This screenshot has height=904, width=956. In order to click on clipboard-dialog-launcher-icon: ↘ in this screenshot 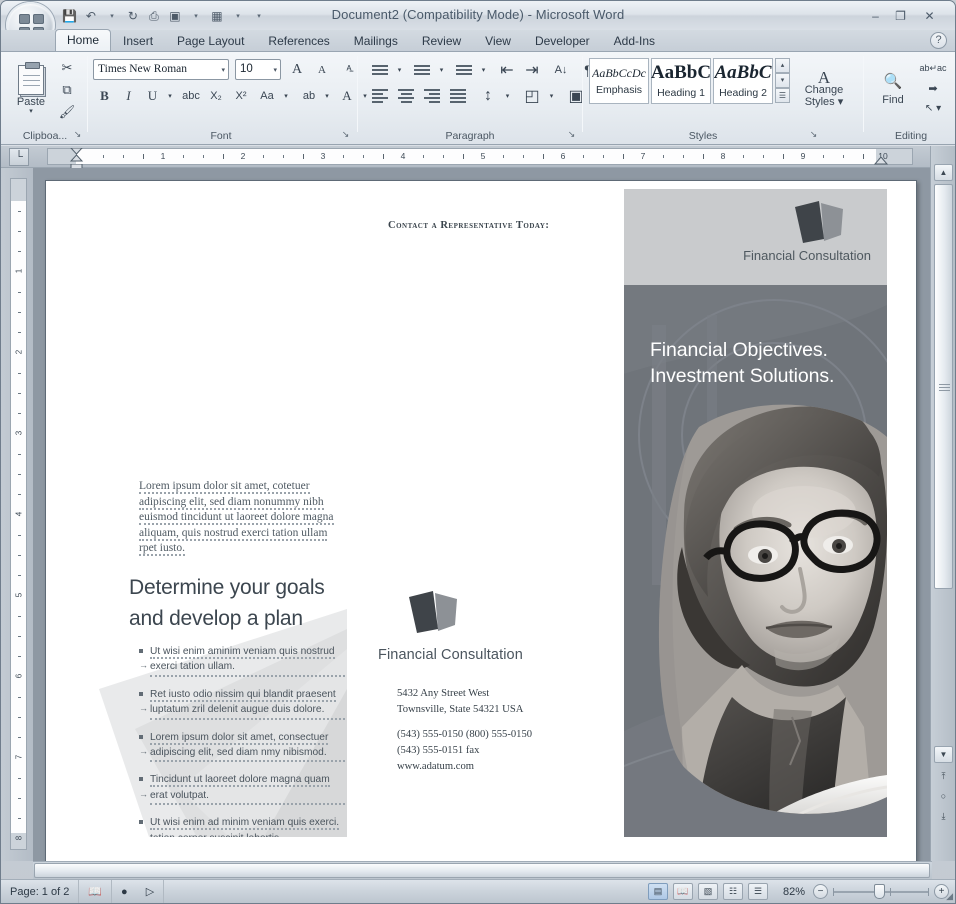, I will do `click(77, 134)`.